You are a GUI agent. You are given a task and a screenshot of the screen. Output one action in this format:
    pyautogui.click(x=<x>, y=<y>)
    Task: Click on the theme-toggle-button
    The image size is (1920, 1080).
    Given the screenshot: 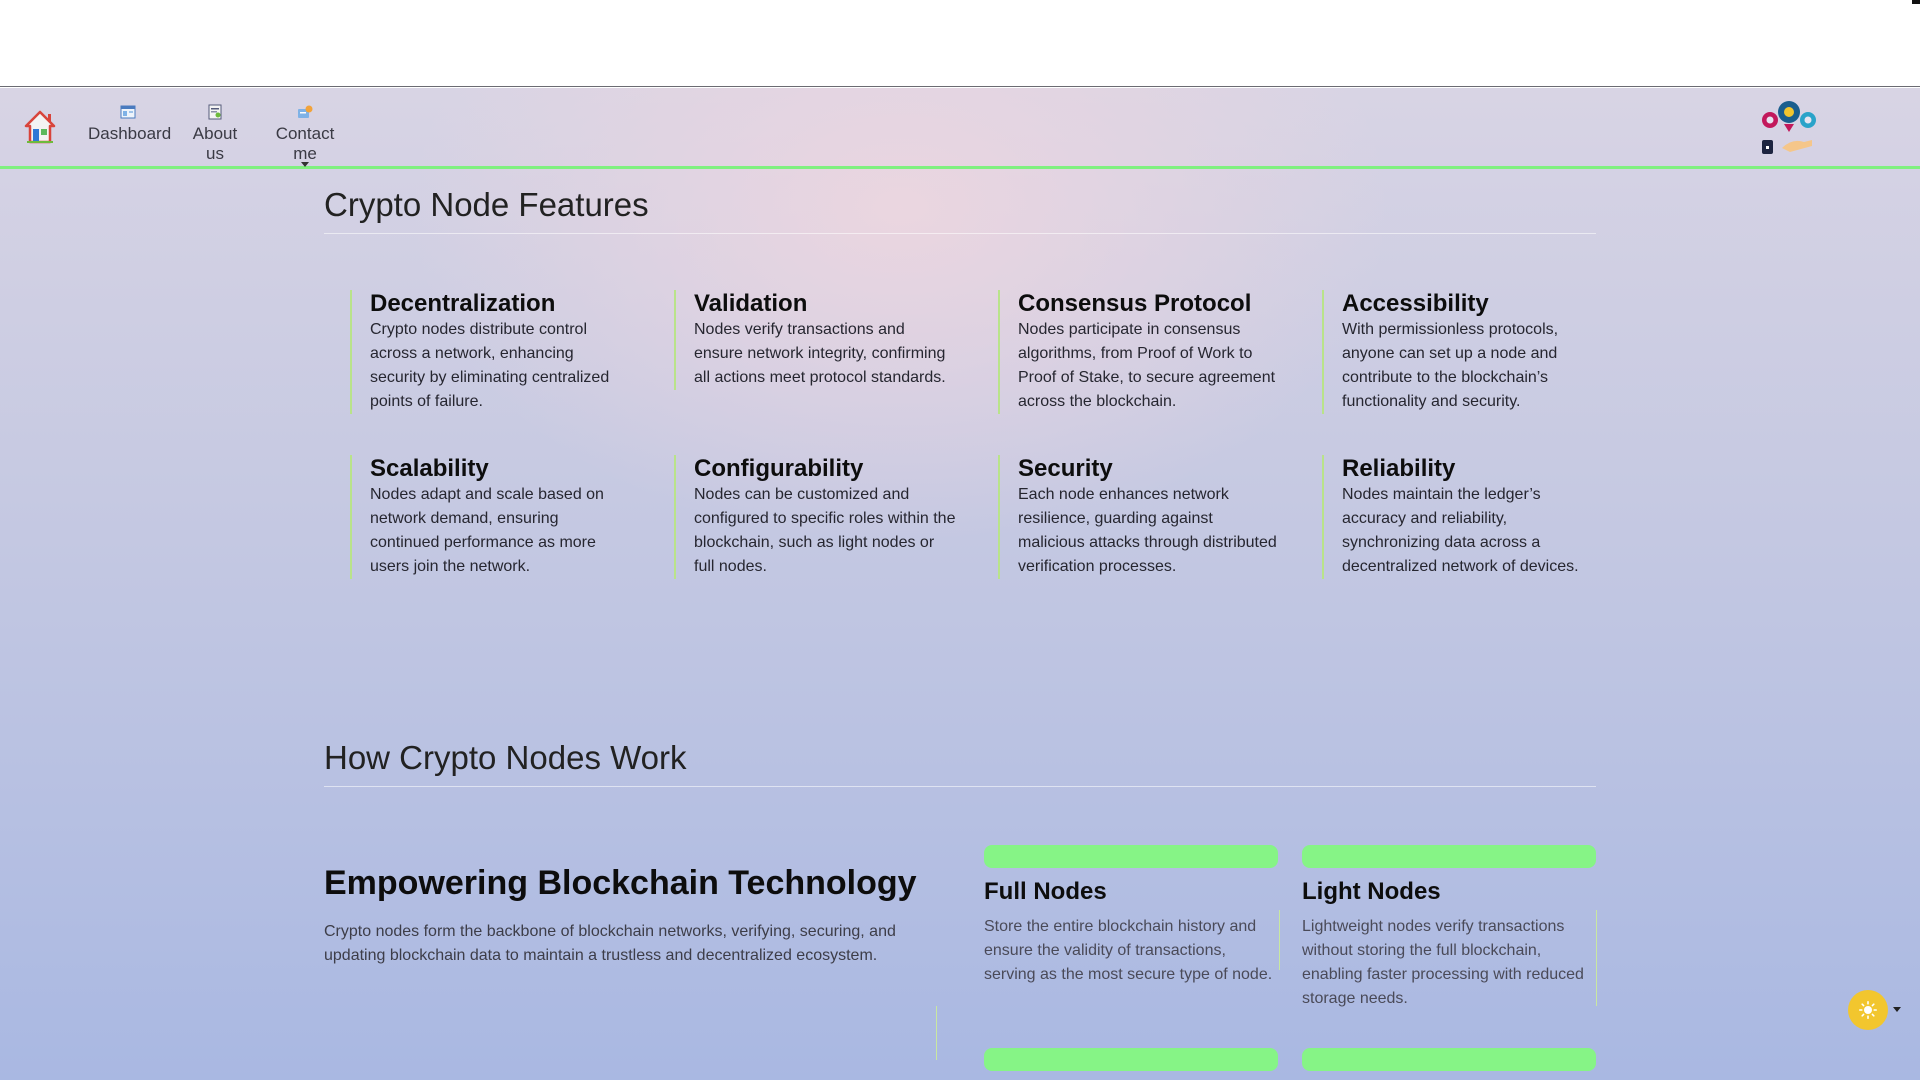 What is the action you would take?
    pyautogui.click(x=1868, y=1010)
    